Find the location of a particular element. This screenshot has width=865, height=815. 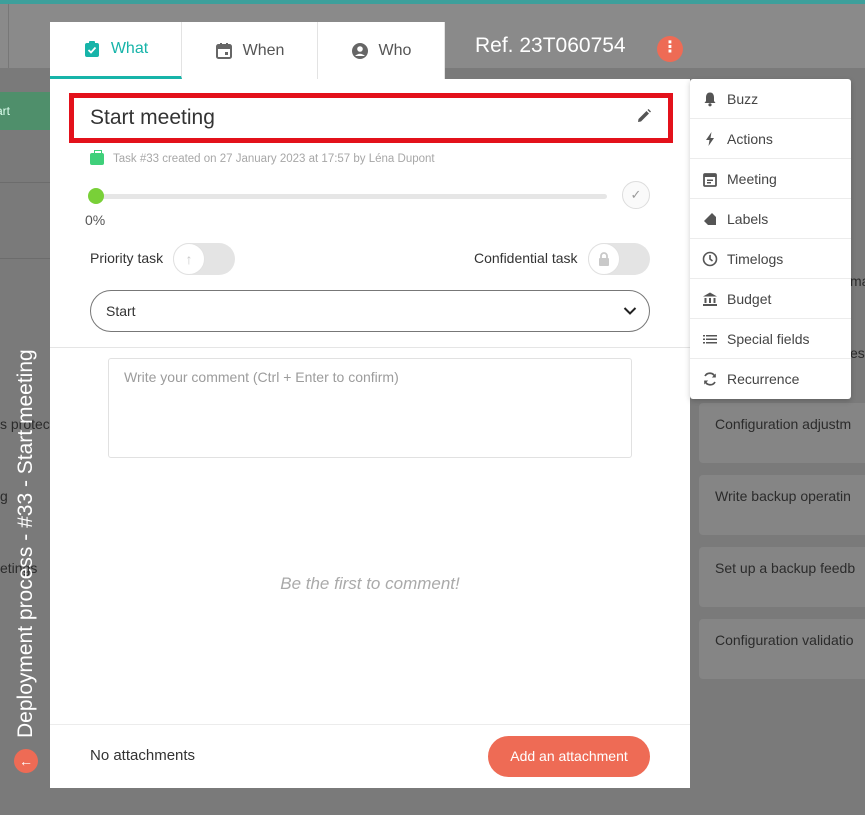

task-tabs: What When Who is located at coordinates (247, 50).